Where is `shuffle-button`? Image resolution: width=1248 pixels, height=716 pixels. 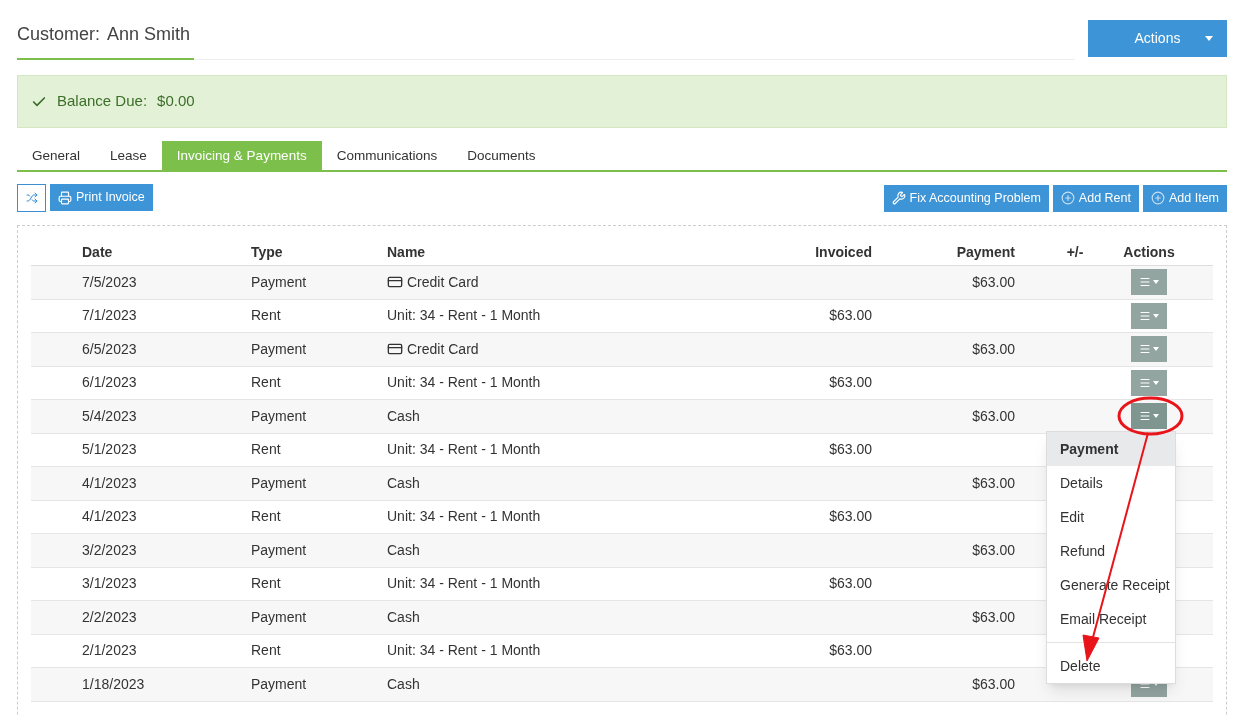
shuffle-button is located at coordinates (31, 198).